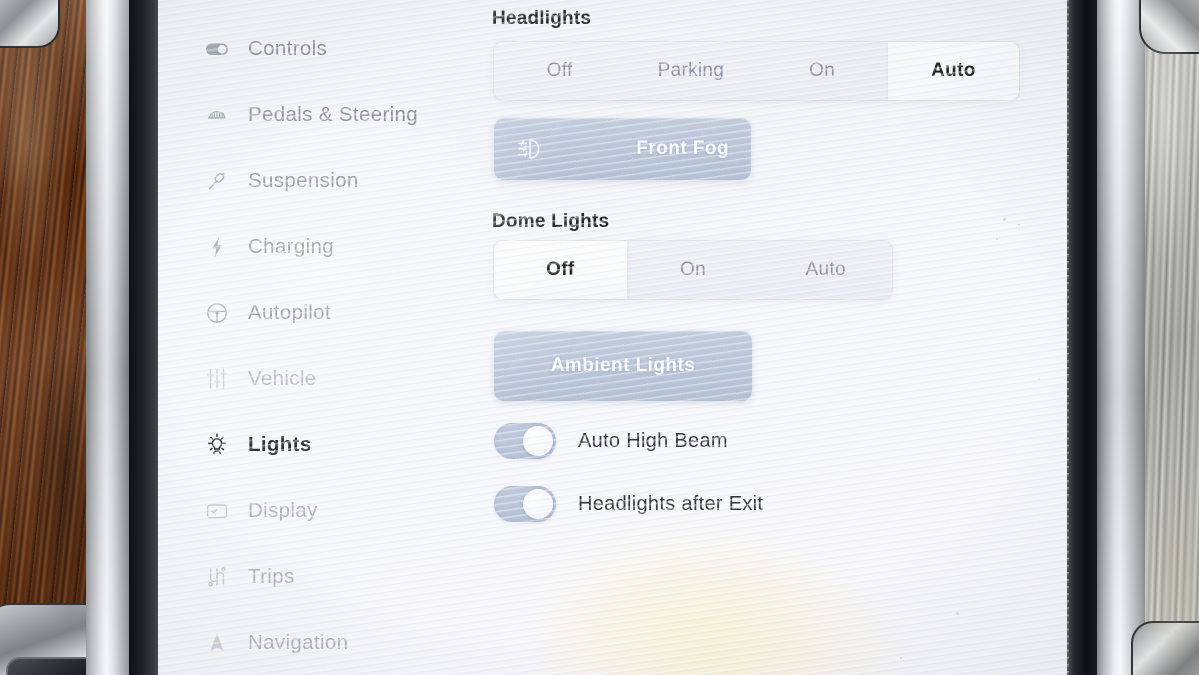  Describe the element at coordinates (109, 337) in the screenshot. I see `left-silver-trim-bar` at that location.